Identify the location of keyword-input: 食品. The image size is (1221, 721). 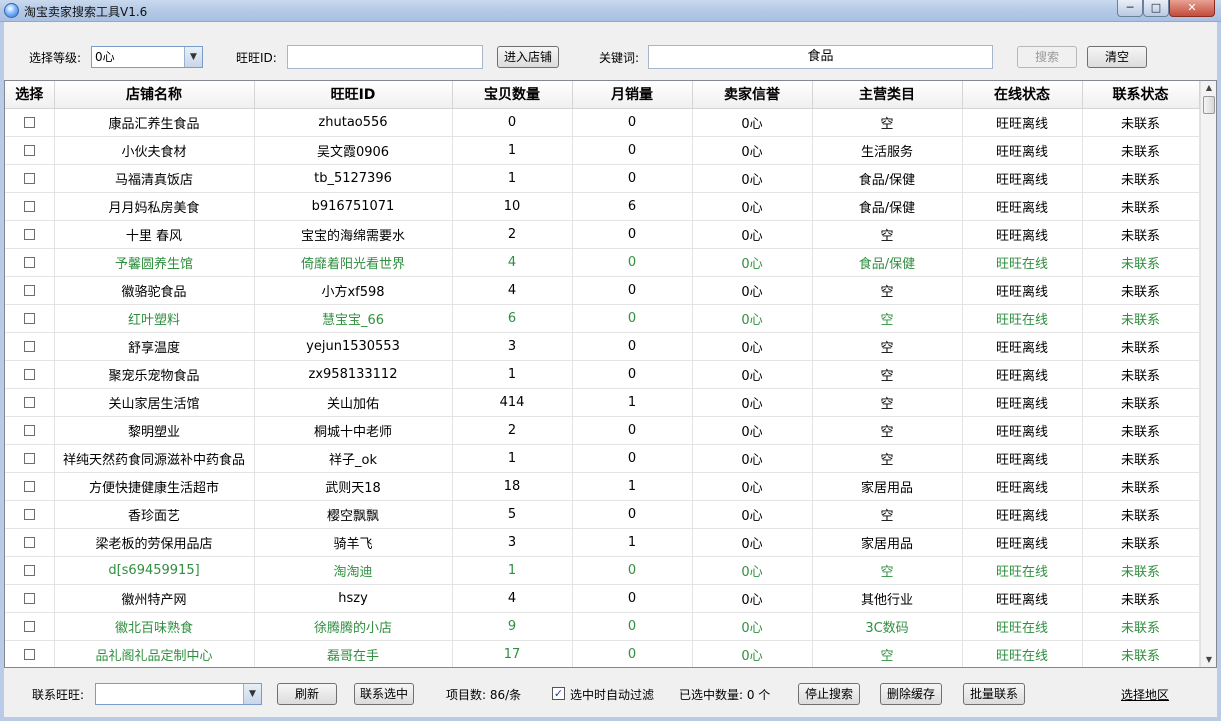
(820, 57).